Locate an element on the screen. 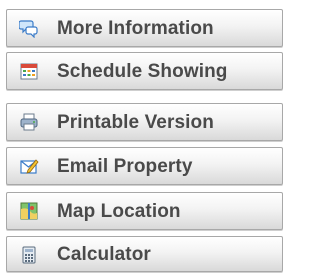  printable-version-button: Printable Version is located at coordinates (144, 122).